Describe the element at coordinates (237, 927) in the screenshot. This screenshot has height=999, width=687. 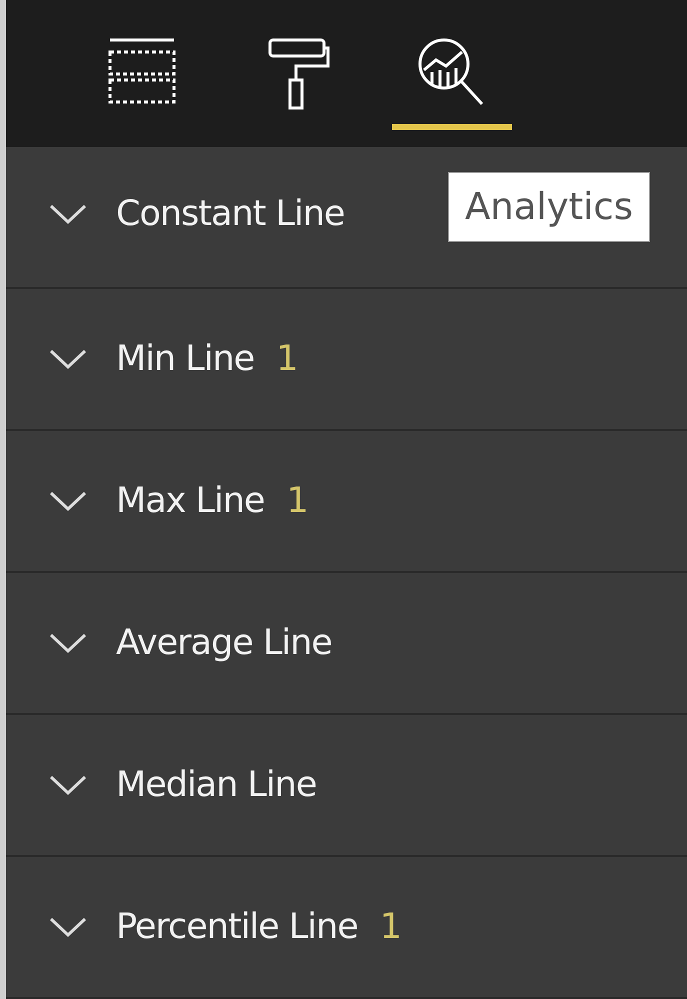
I see `section-title: Percentile Line` at that location.